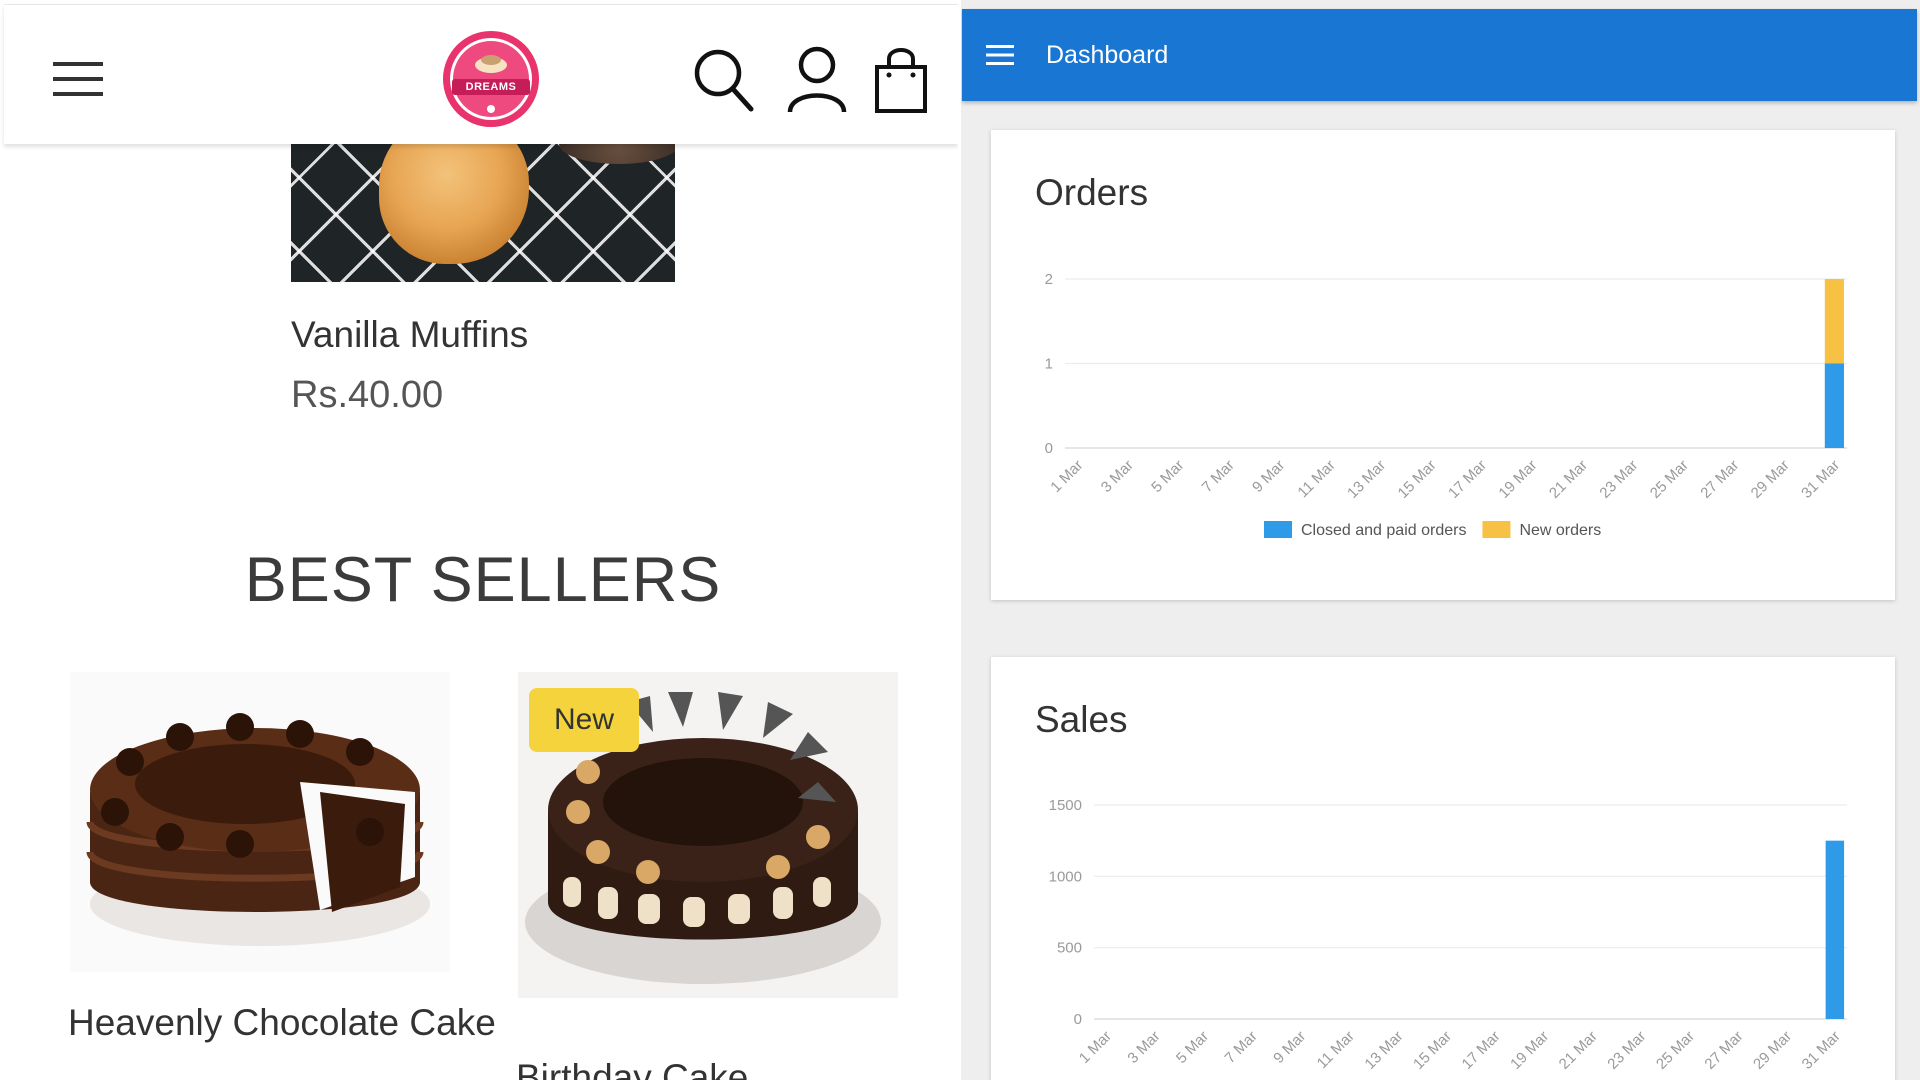  I want to click on product-price: Rs.40.00, so click(367, 395).